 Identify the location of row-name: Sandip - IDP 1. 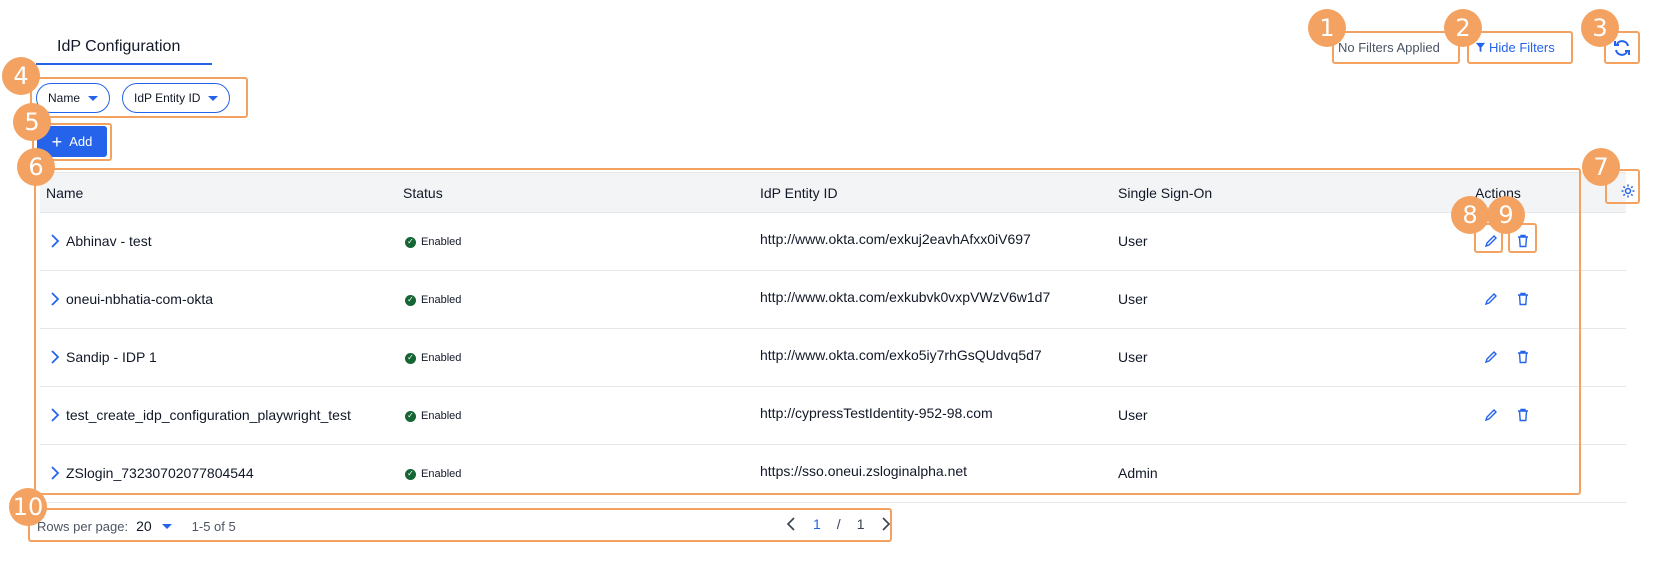
(111, 357).